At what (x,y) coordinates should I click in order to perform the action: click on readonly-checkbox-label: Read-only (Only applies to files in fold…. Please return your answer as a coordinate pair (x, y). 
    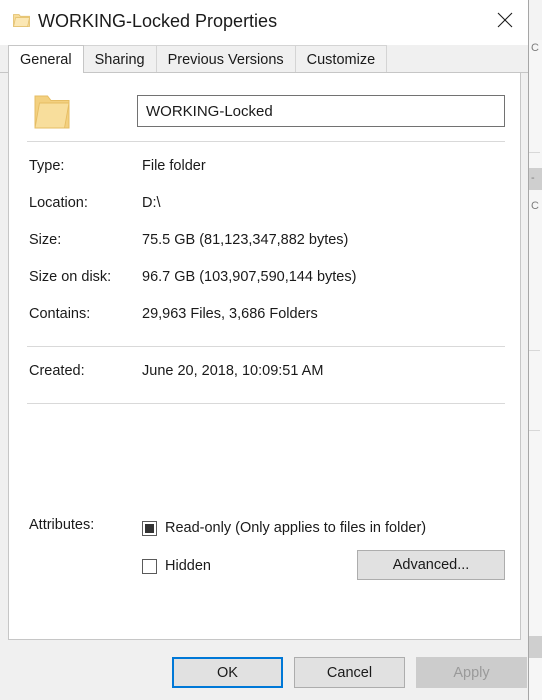
    Looking at the image, I should click on (296, 528).